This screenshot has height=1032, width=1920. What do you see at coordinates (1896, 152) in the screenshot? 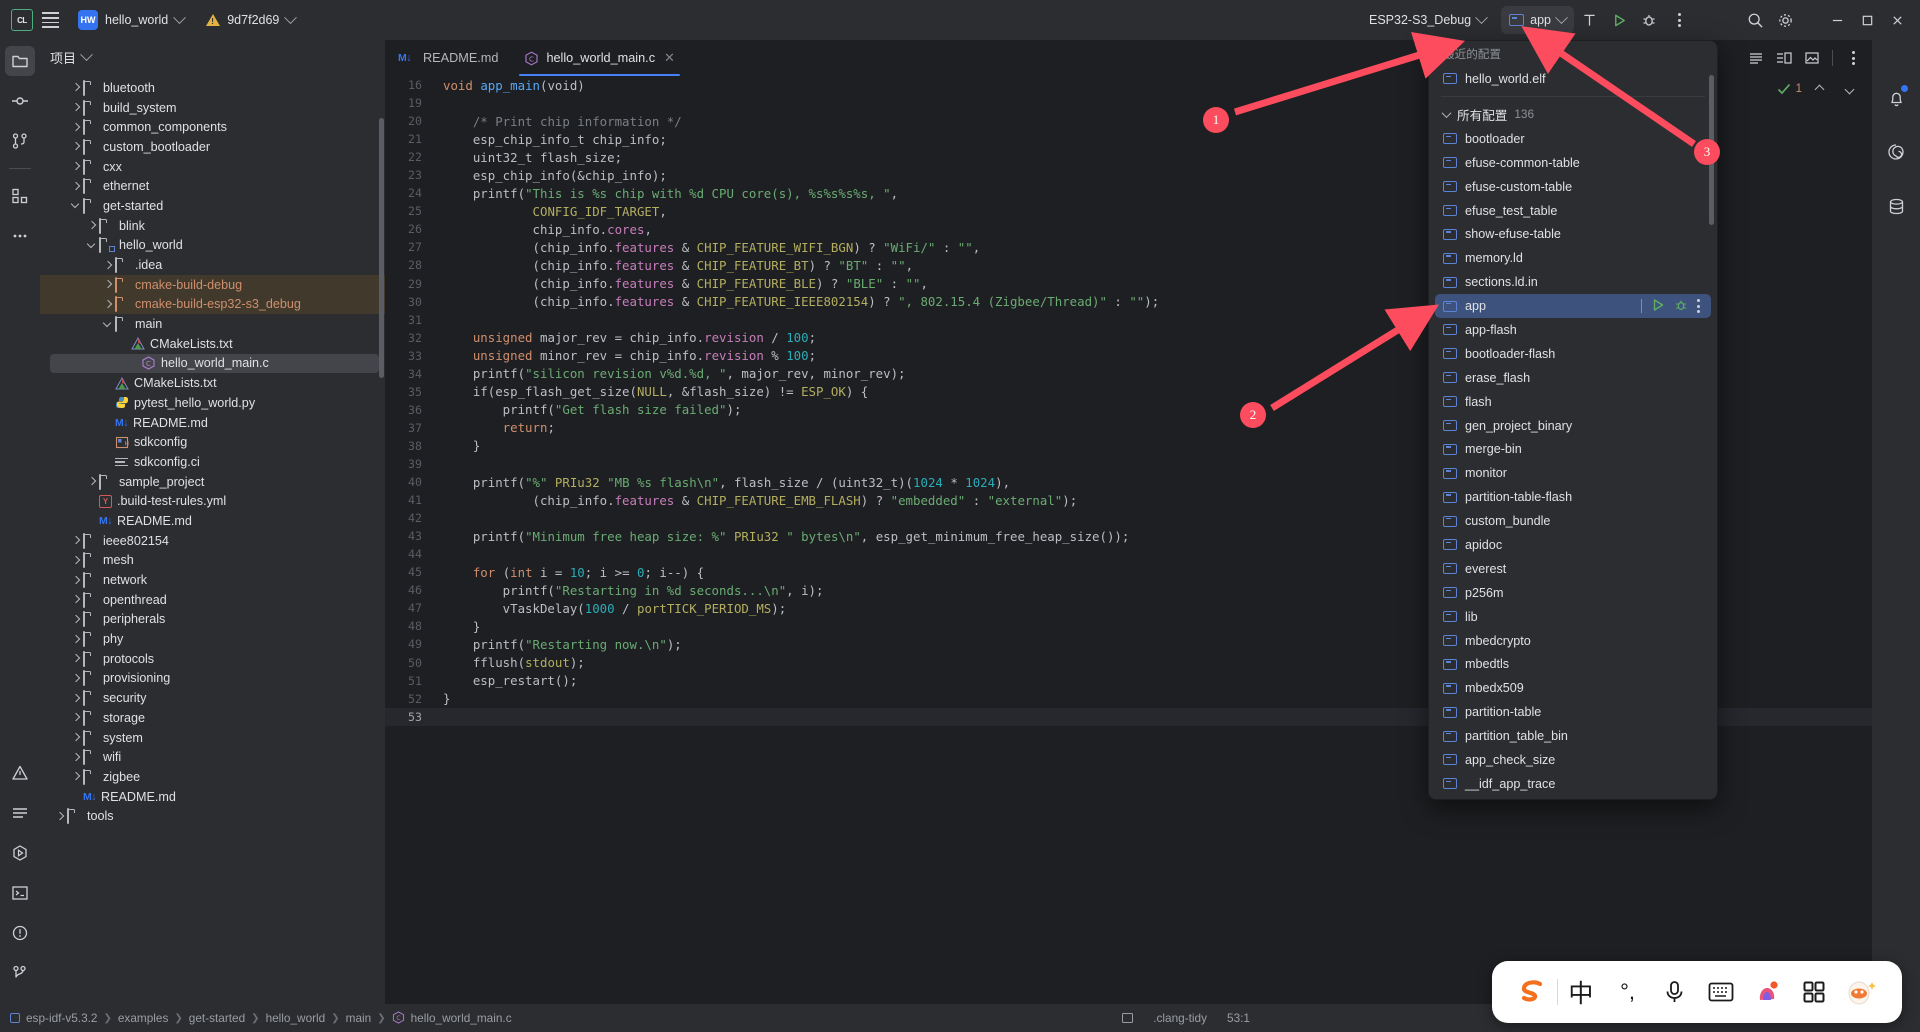
I see `ai-assistant-button` at bounding box center [1896, 152].